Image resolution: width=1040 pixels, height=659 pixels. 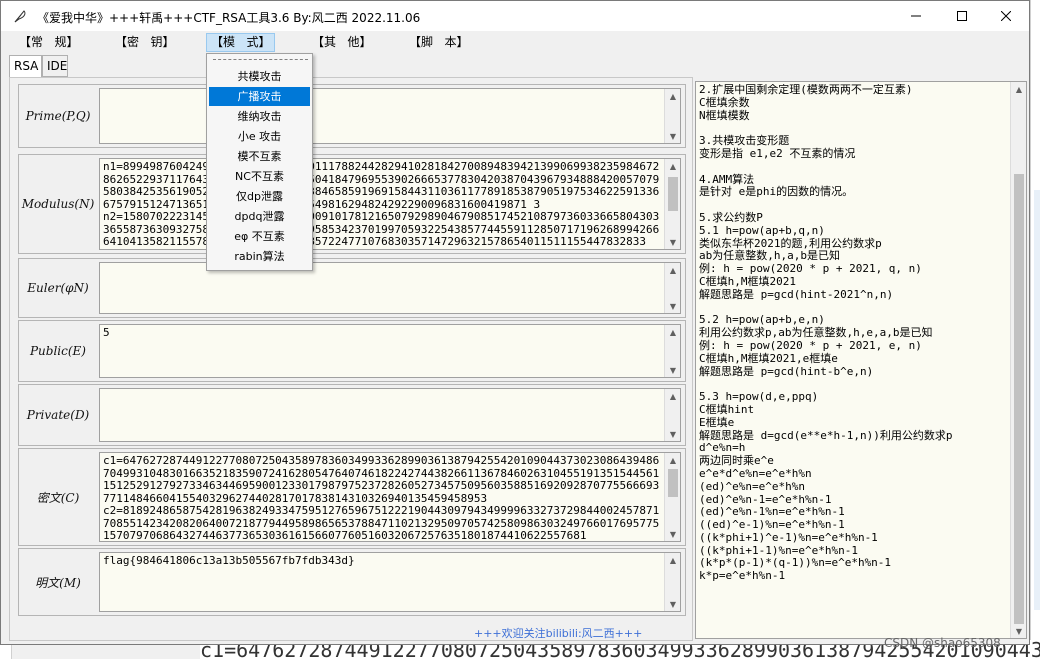 What do you see at coordinates (58, 288) in the screenshot?
I see `euler-label: Euler(φN)` at bounding box center [58, 288].